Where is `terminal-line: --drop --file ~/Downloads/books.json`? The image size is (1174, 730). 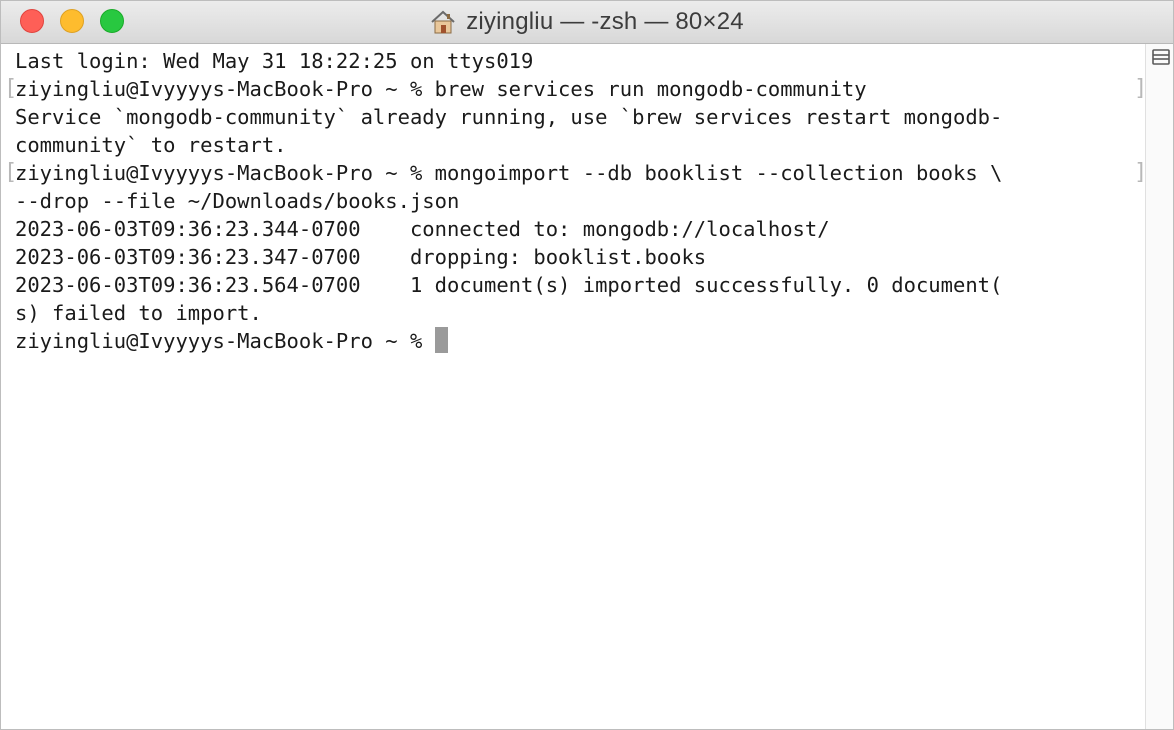
terminal-line: --drop --file ~/Downloads/books.json is located at coordinates (237, 201).